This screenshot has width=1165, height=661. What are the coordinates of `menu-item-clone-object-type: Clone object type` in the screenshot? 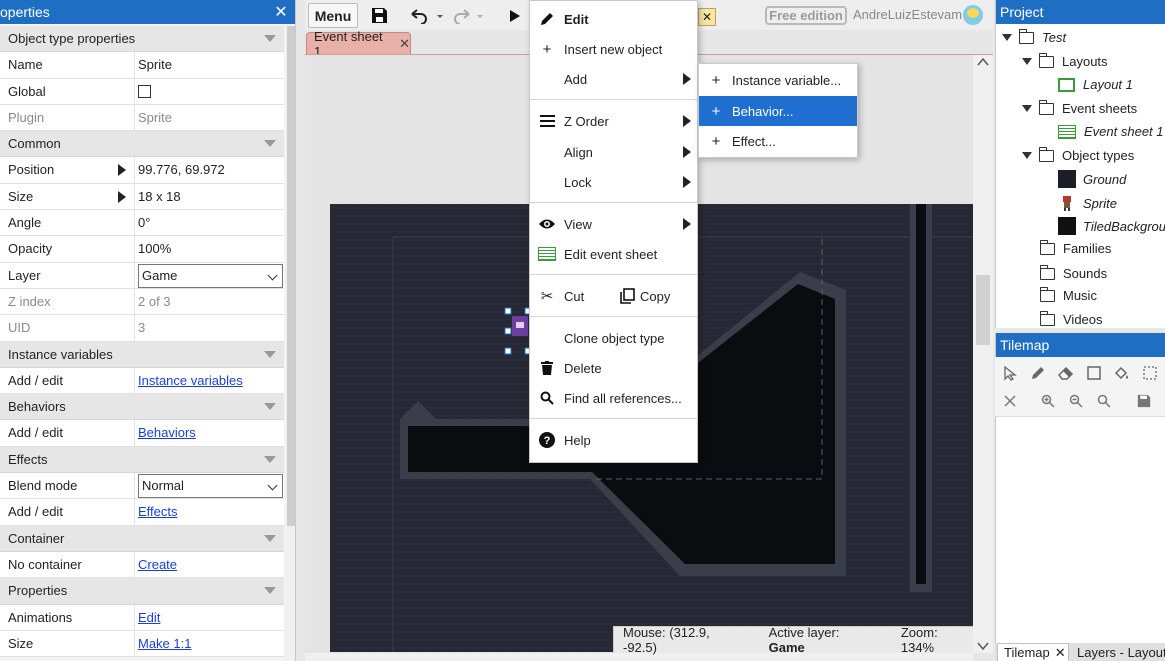 It's located at (613, 338).